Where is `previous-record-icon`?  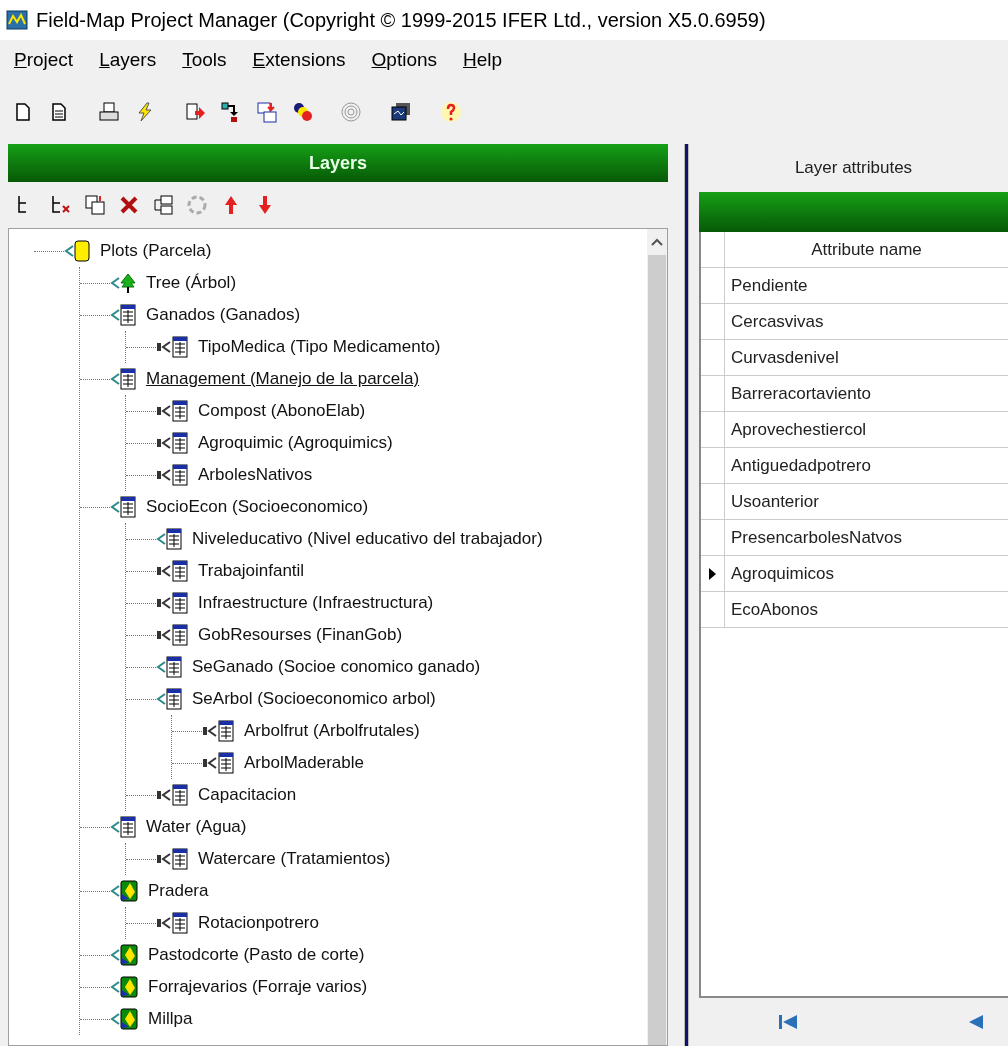
previous-record-icon is located at coordinates (976, 1022).